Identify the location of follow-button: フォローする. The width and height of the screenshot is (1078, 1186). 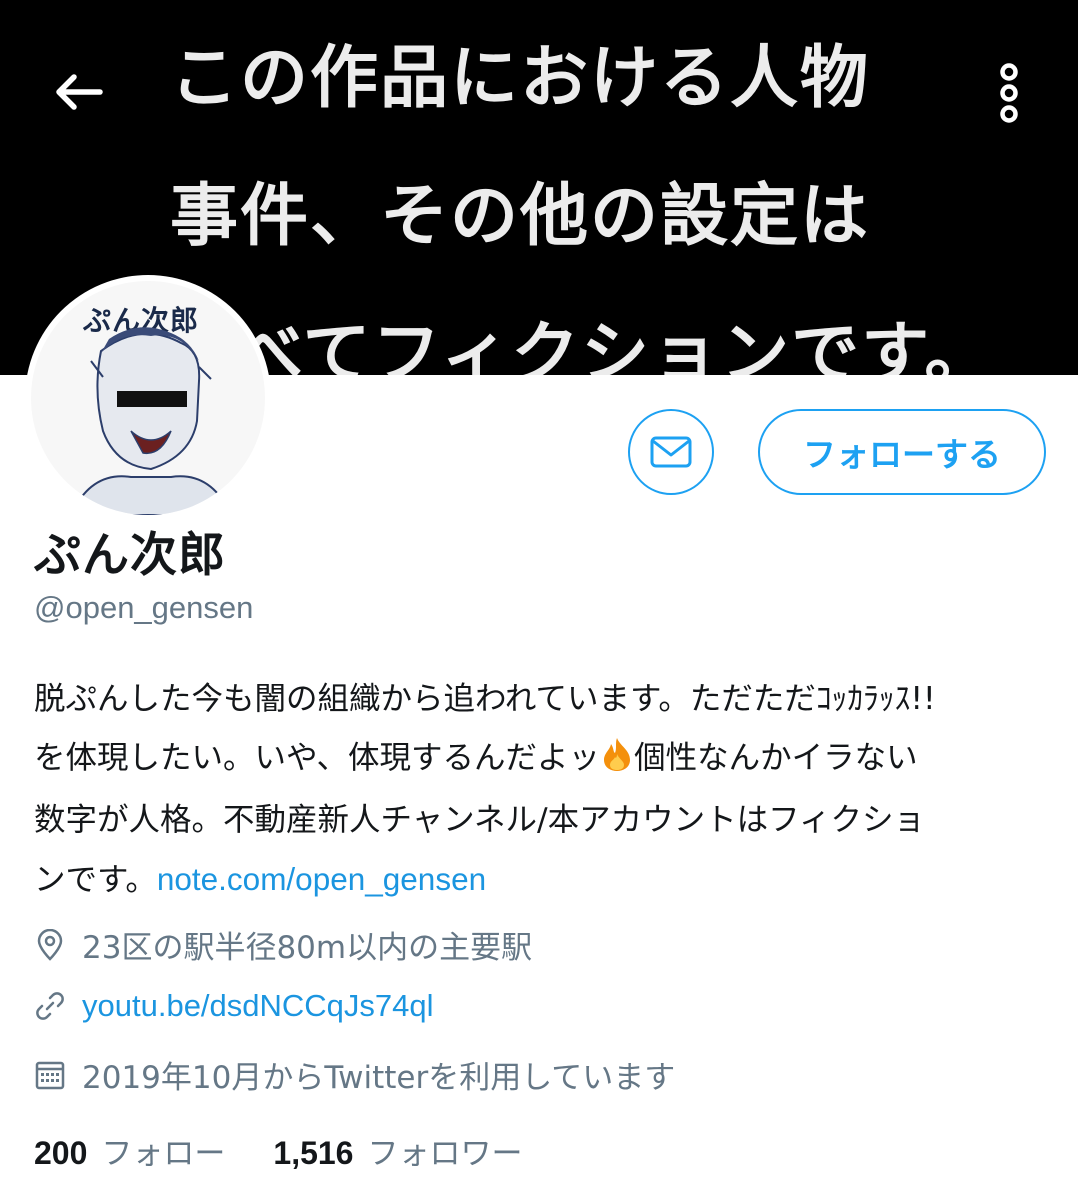
(902, 452).